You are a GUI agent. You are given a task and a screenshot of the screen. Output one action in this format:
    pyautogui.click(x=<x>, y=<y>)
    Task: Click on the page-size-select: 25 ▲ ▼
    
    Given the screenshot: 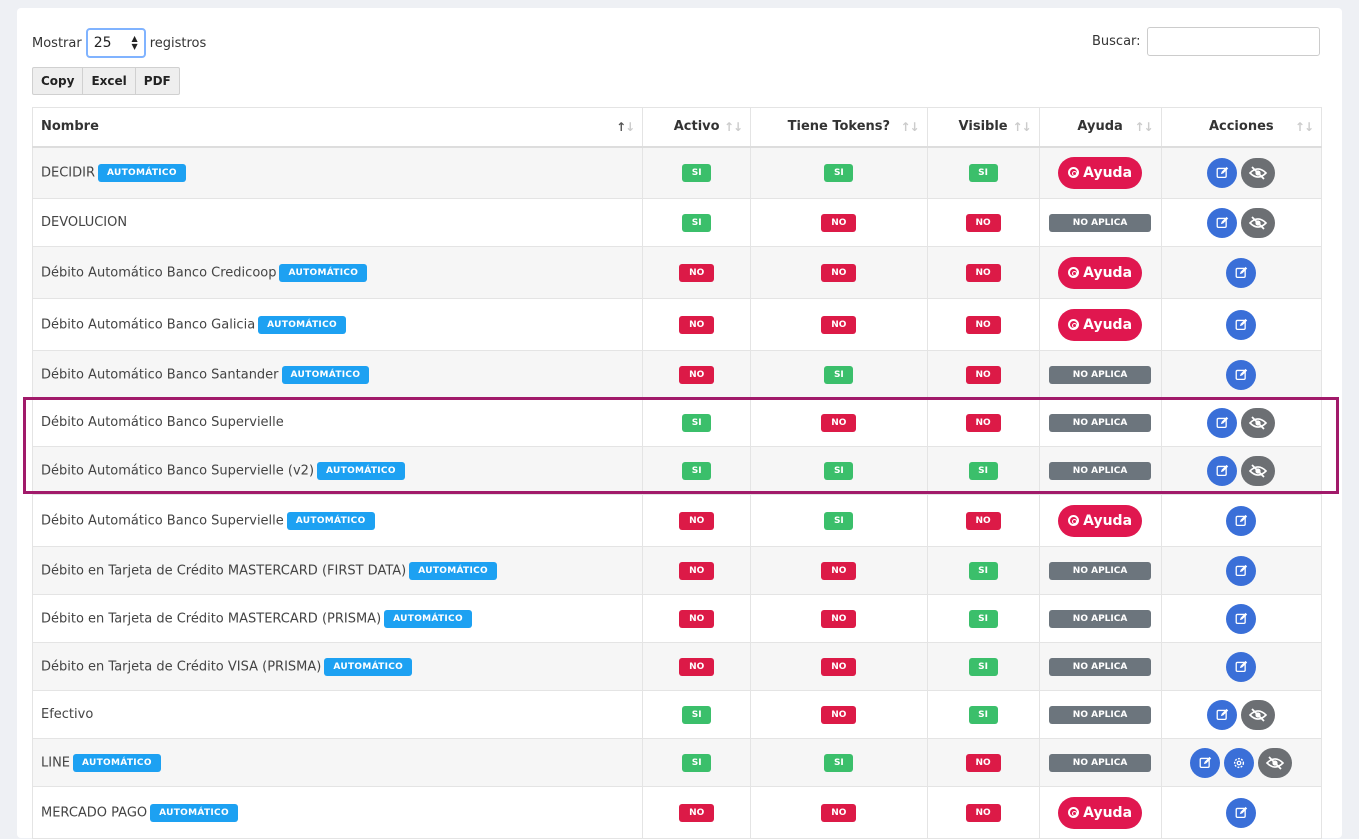 What is the action you would take?
    pyautogui.click(x=115, y=43)
    